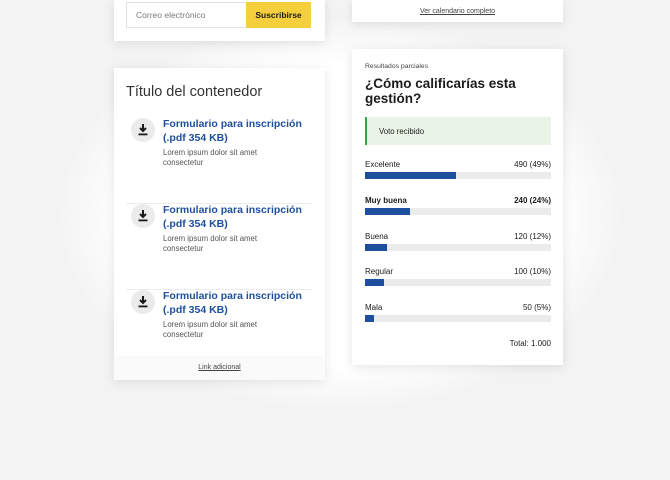  I want to click on poll-option: Muy buena 240 (24%), so click(458, 211).